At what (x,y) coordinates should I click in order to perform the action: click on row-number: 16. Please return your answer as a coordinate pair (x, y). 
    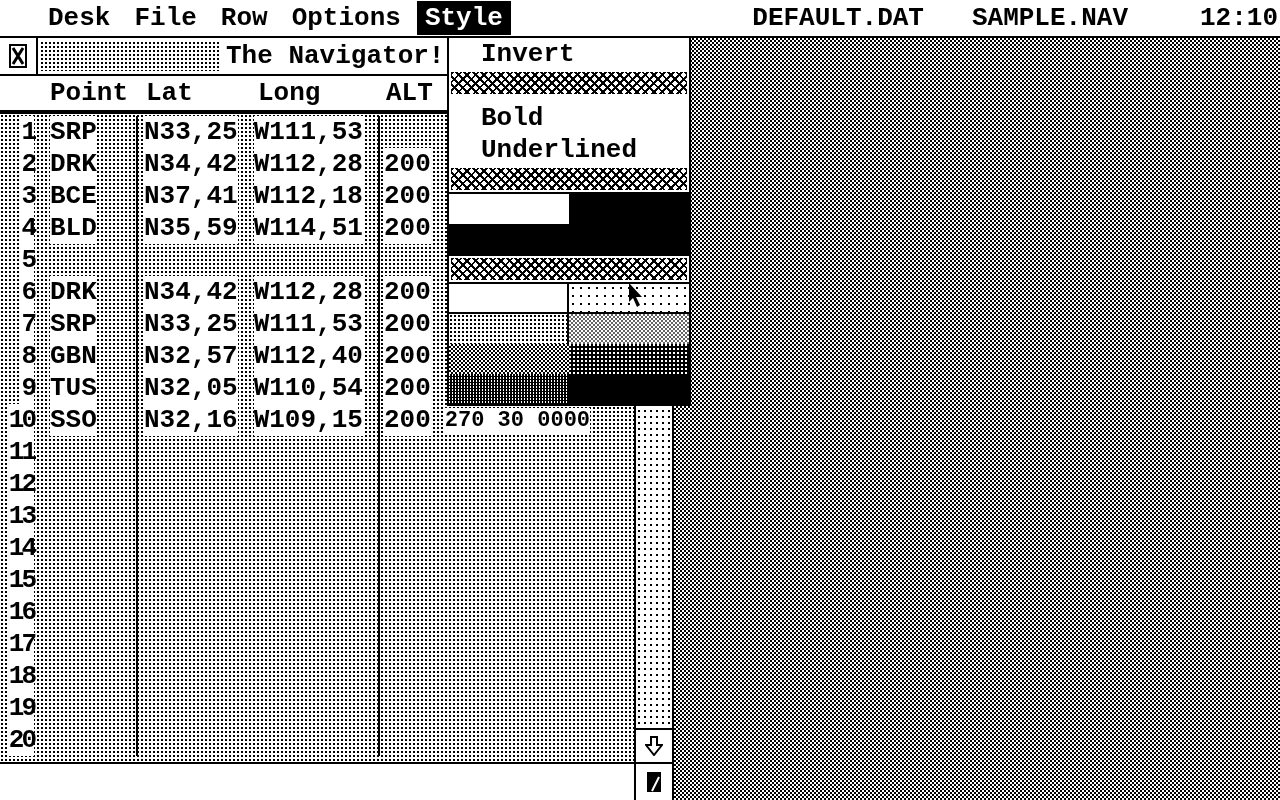
    Looking at the image, I should click on (21, 612).